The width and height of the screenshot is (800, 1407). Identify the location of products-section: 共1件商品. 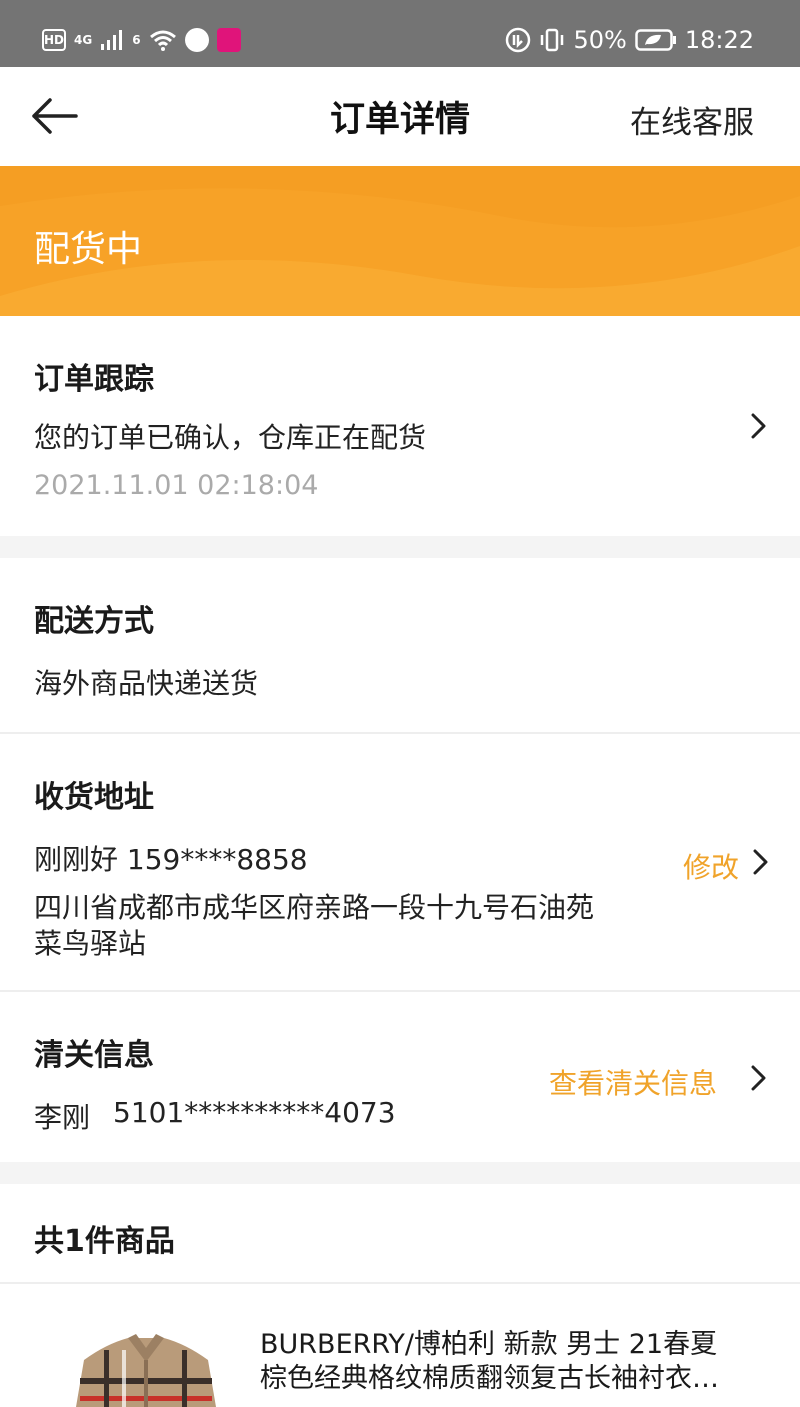
(400, 1233).